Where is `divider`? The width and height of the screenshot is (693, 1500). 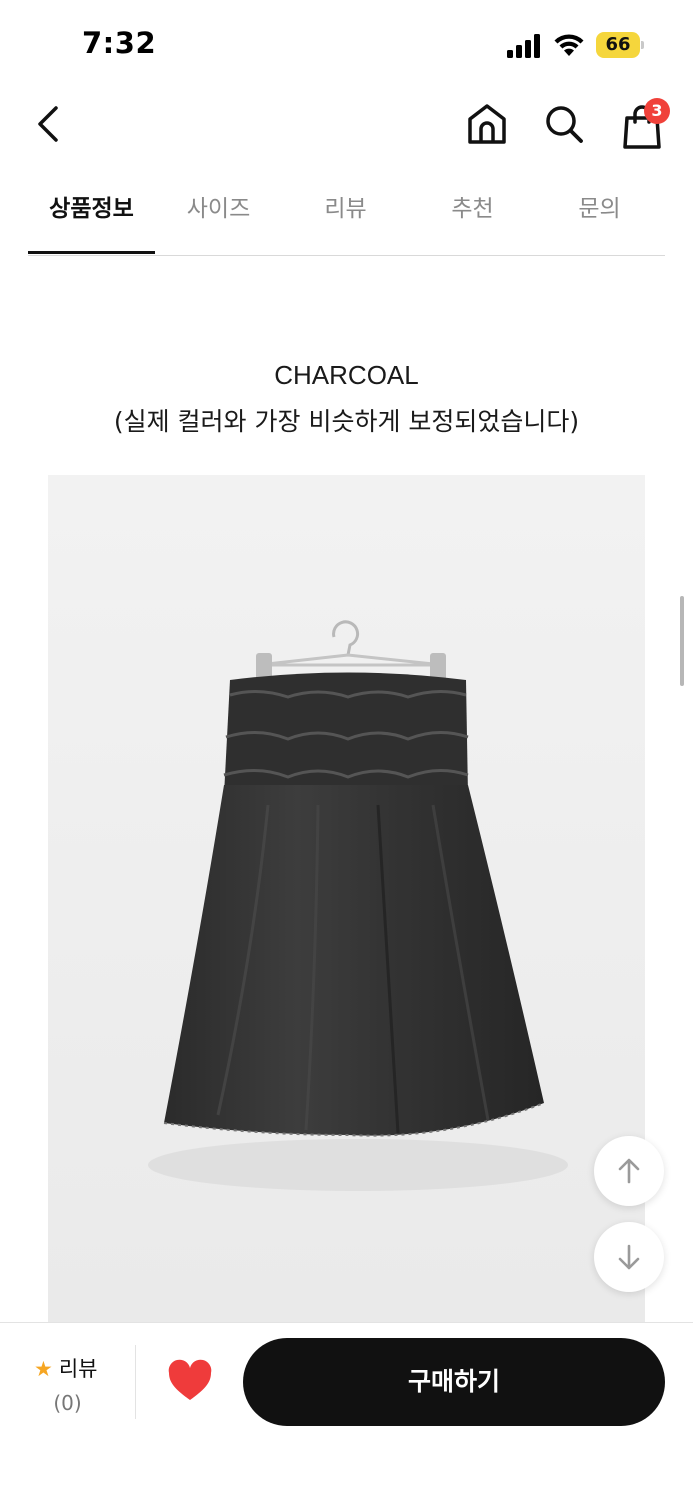
divider is located at coordinates (135, 1382).